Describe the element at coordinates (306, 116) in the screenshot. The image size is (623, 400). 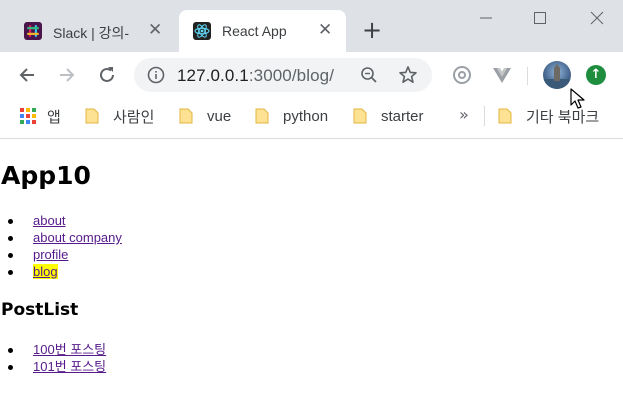
I see `bookmark-label: python` at that location.